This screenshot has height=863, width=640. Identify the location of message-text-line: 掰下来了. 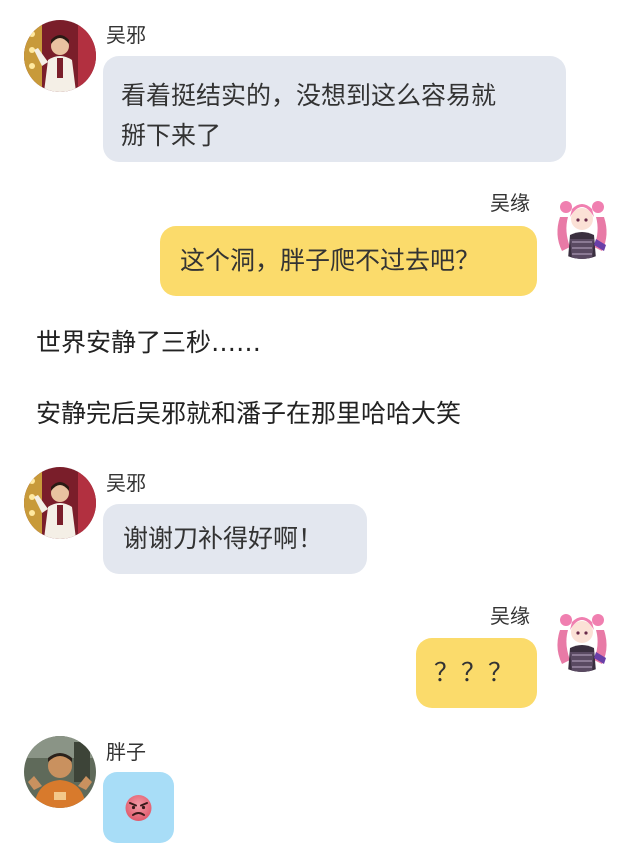
(171, 135).